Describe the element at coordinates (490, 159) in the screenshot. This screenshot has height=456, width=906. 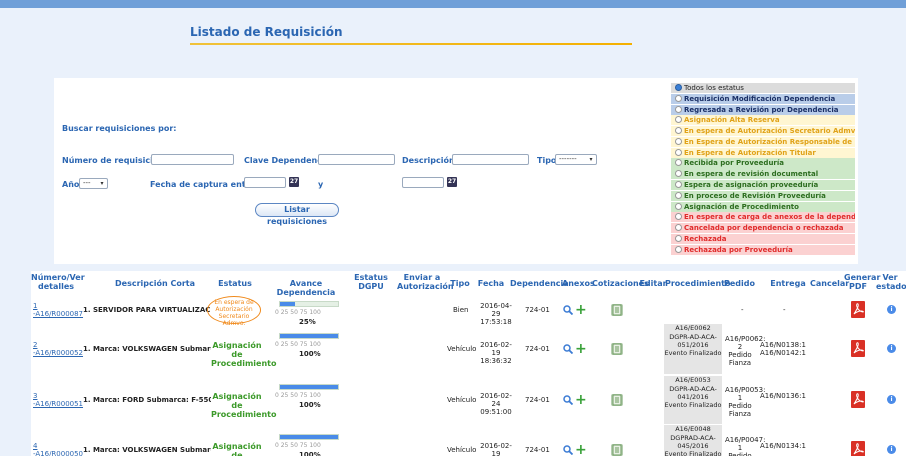
I see `description-input` at that location.